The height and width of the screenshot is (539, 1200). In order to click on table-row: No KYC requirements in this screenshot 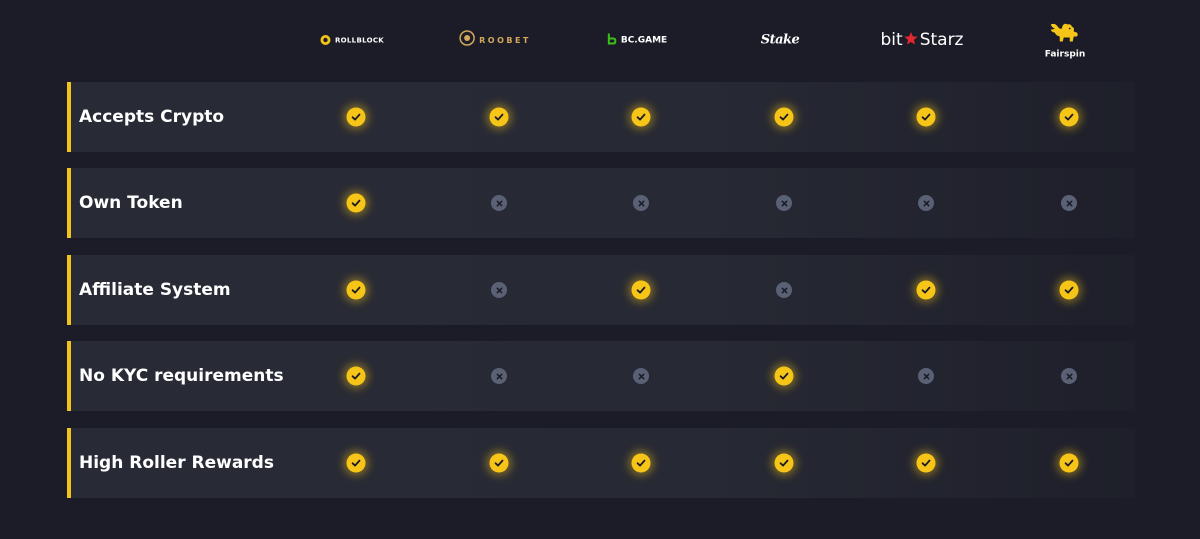, I will do `click(601, 376)`.